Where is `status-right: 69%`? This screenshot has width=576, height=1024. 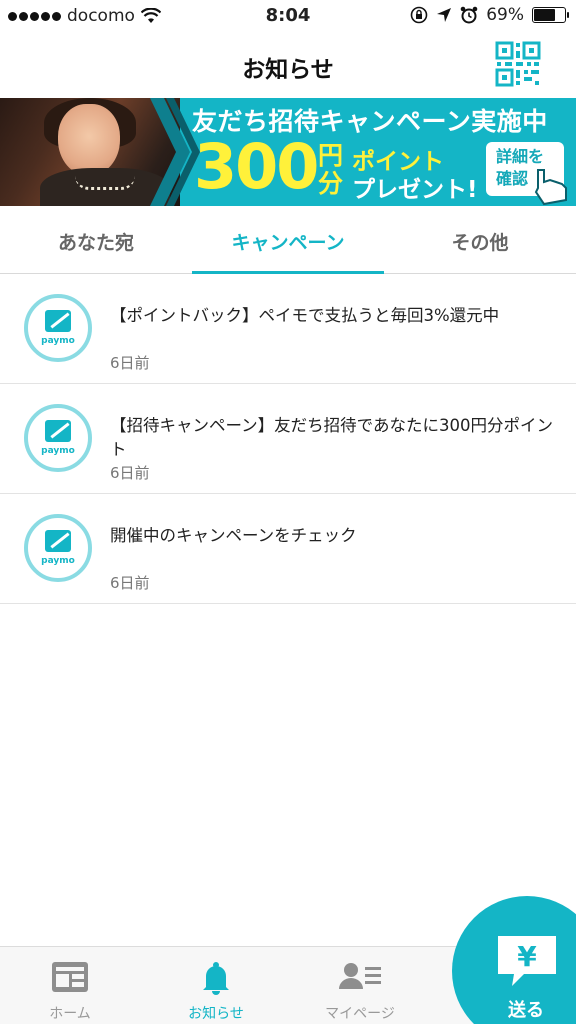
status-right: 69% is located at coordinates (489, 15).